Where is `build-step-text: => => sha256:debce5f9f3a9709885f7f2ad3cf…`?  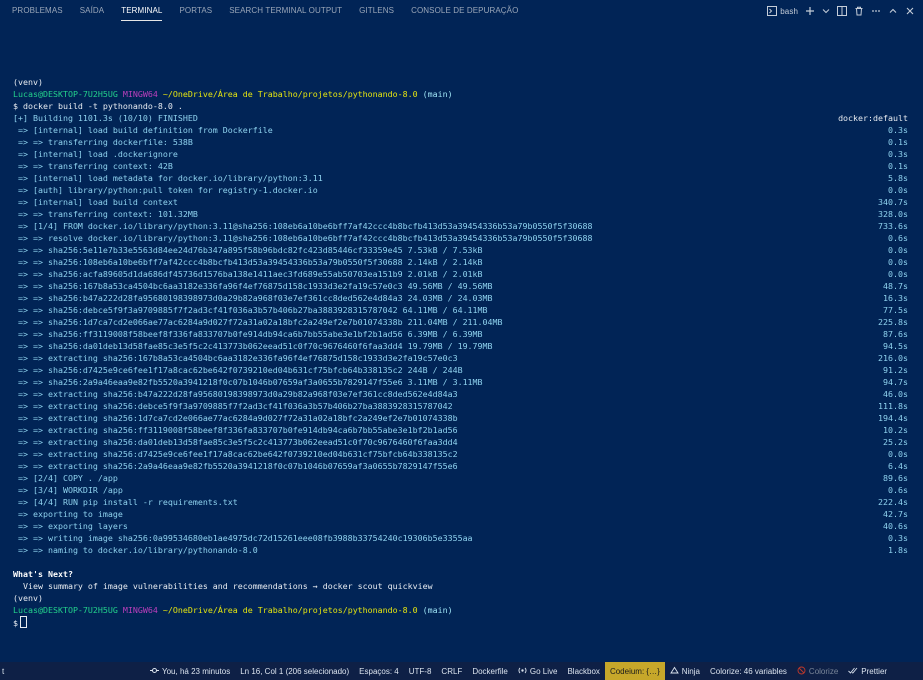 build-step-text: => => sha256:debce5f9f3a9709885f7f2ad3cf… is located at coordinates (250, 310).